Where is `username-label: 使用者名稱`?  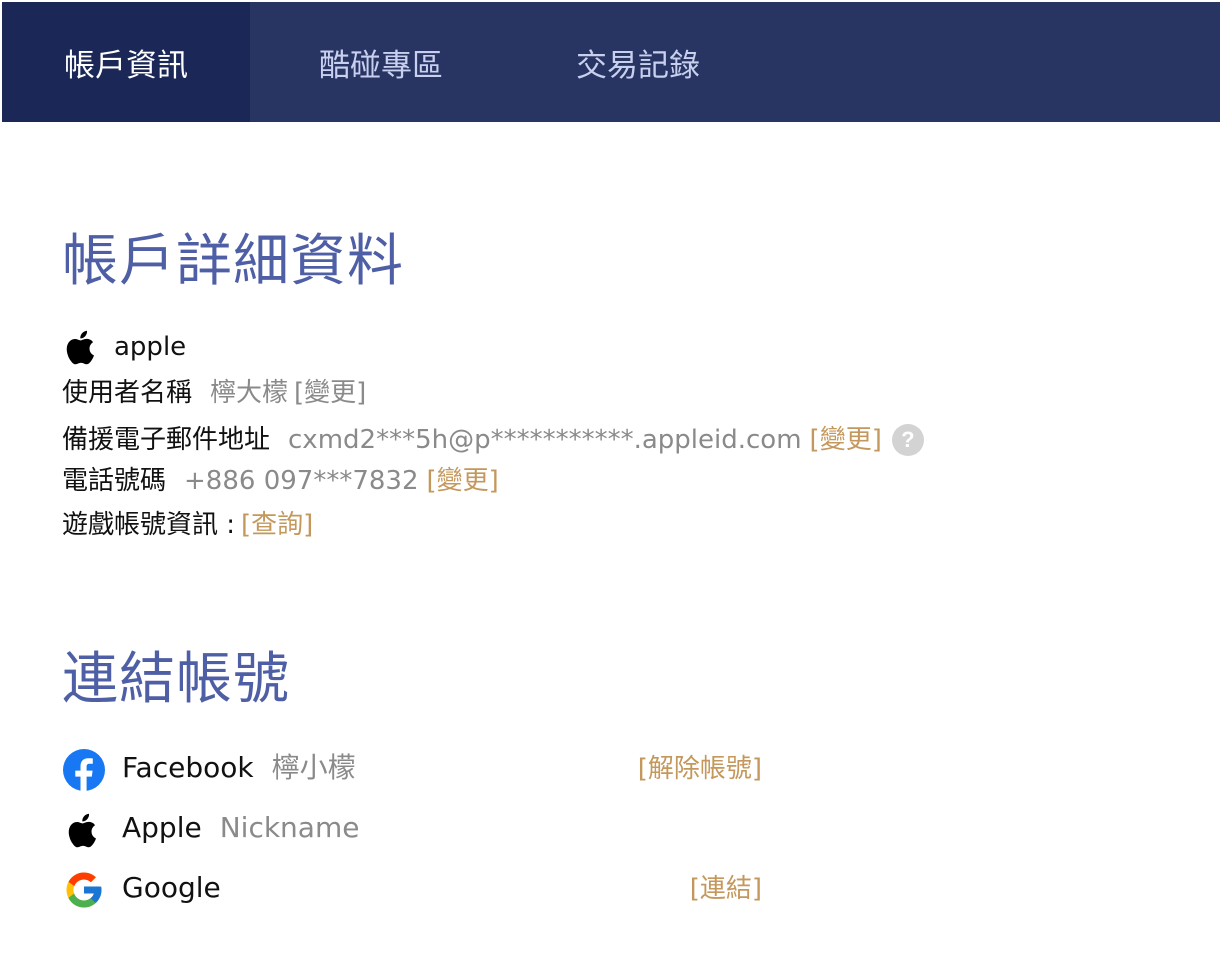 username-label: 使用者名稱 is located at coordinates (127, 393).